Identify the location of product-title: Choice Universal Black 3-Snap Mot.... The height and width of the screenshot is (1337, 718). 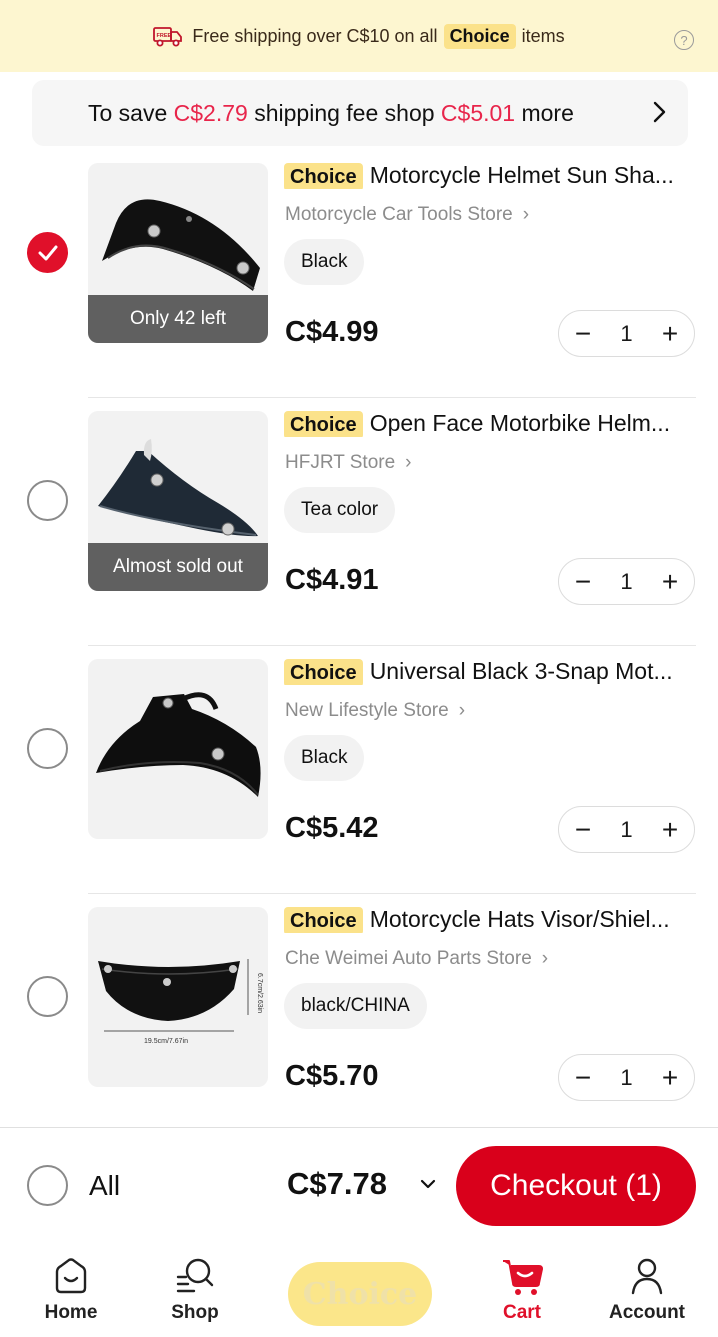
(494, 671).